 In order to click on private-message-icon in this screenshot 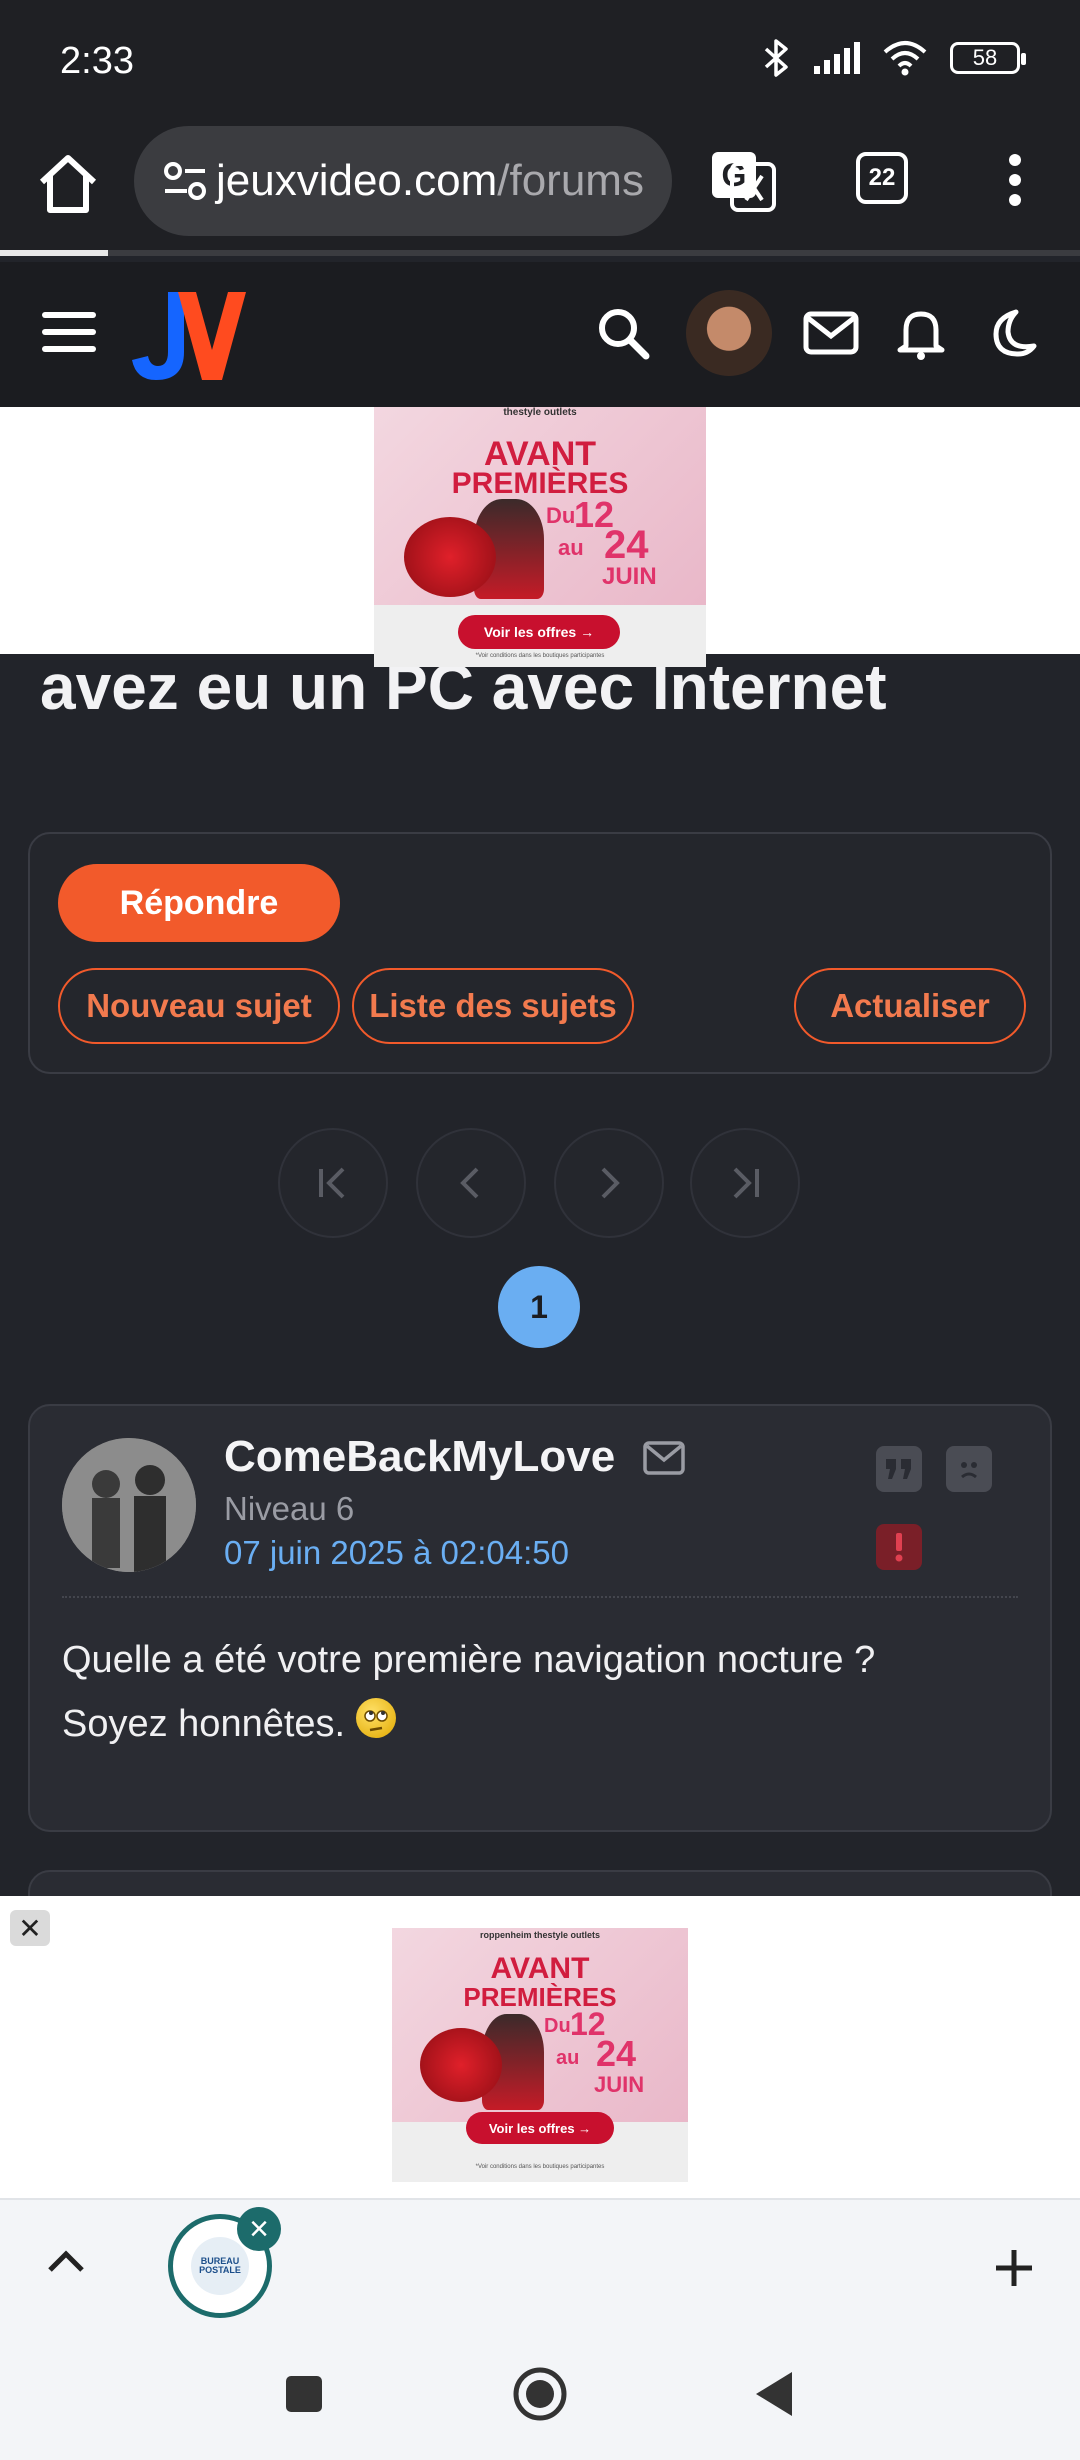, I will do `click(664, 1458)`.